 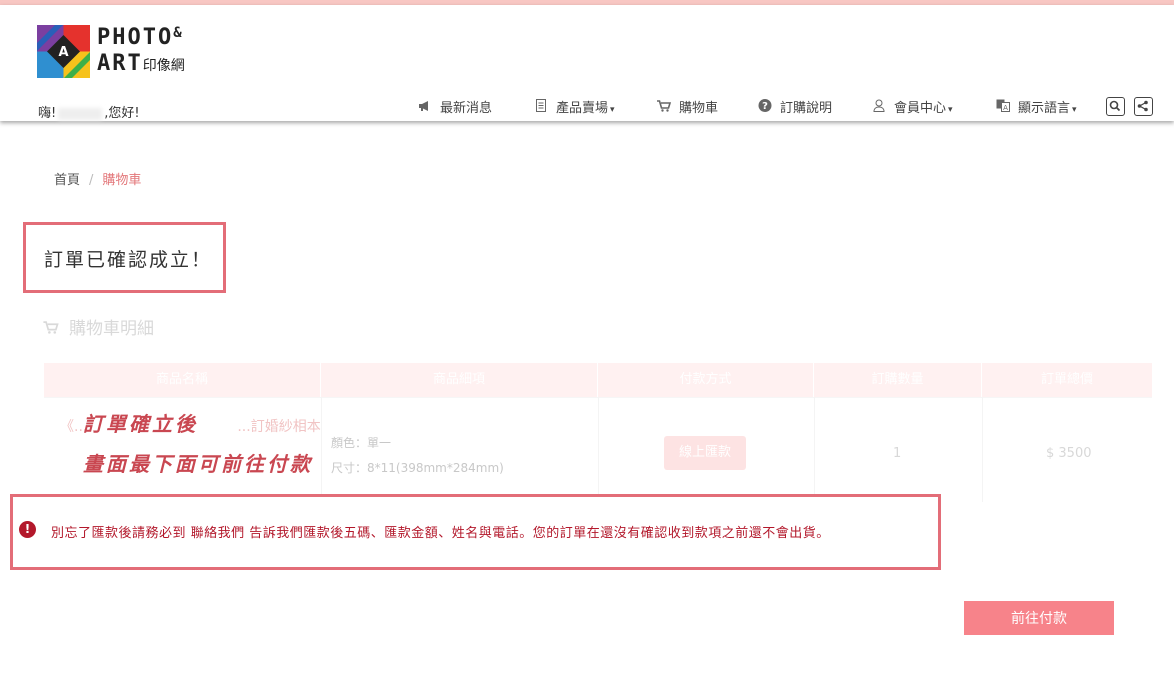 What do you see at coordinates (1036, 106) in the screenshot?
I see `nav-item-language: A 顯示語言 ▾` at bounding box center [1036, 106].